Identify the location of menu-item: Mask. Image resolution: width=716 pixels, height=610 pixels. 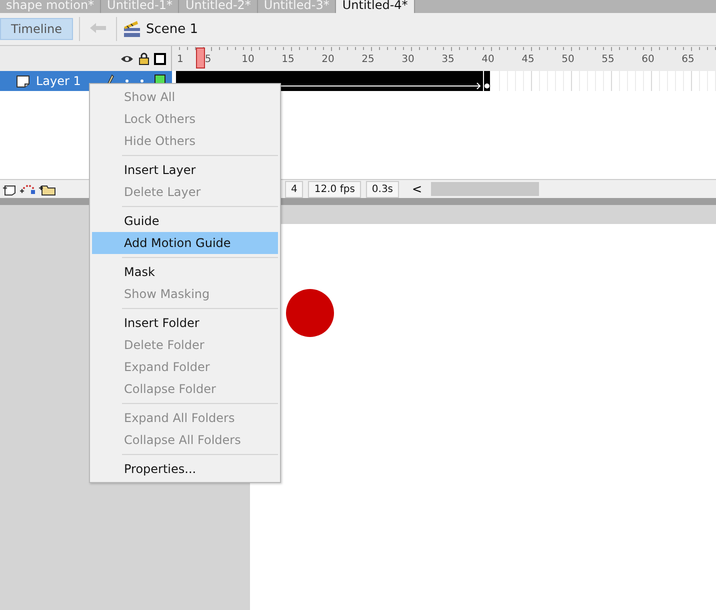
(185, 272).